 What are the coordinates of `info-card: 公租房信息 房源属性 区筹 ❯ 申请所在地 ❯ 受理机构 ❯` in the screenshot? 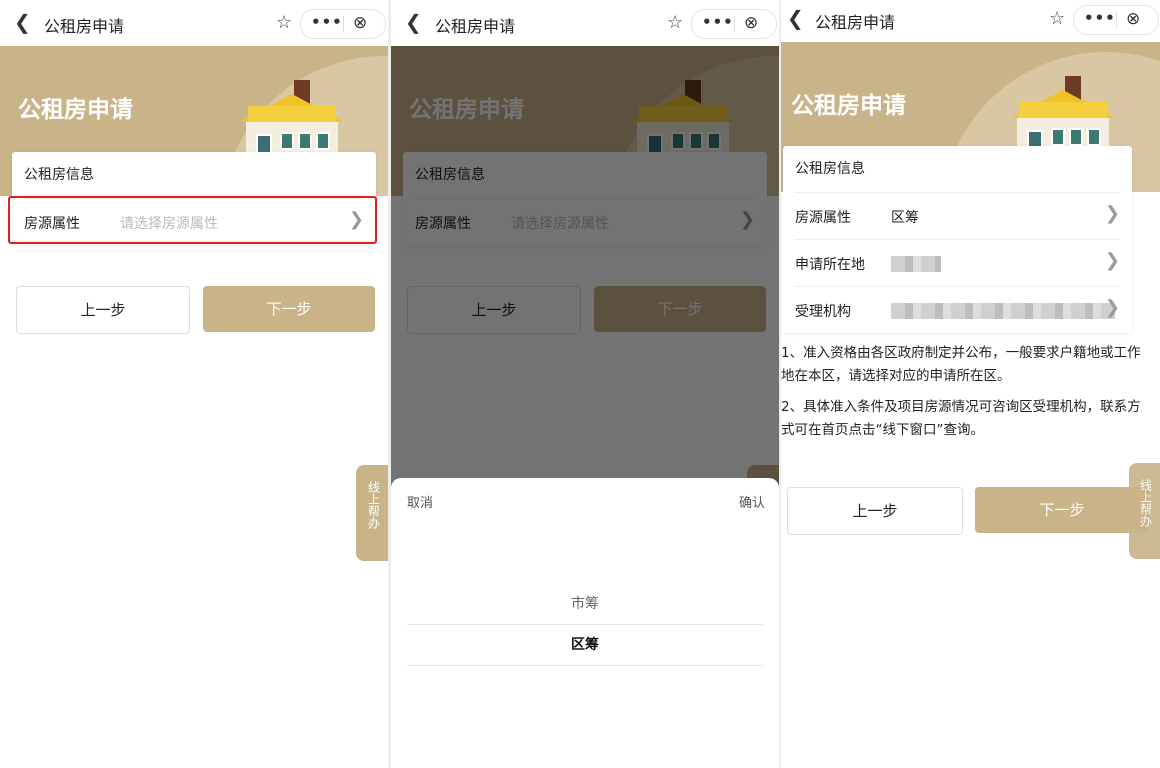 It's located at (957, 239).